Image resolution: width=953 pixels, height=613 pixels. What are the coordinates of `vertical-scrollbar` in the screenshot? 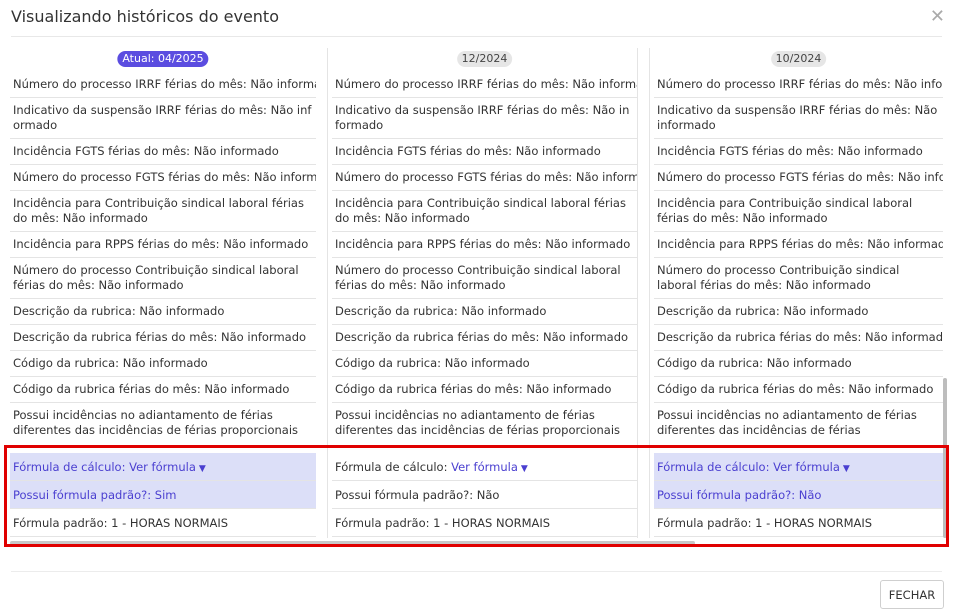 It's located at (945, 458).